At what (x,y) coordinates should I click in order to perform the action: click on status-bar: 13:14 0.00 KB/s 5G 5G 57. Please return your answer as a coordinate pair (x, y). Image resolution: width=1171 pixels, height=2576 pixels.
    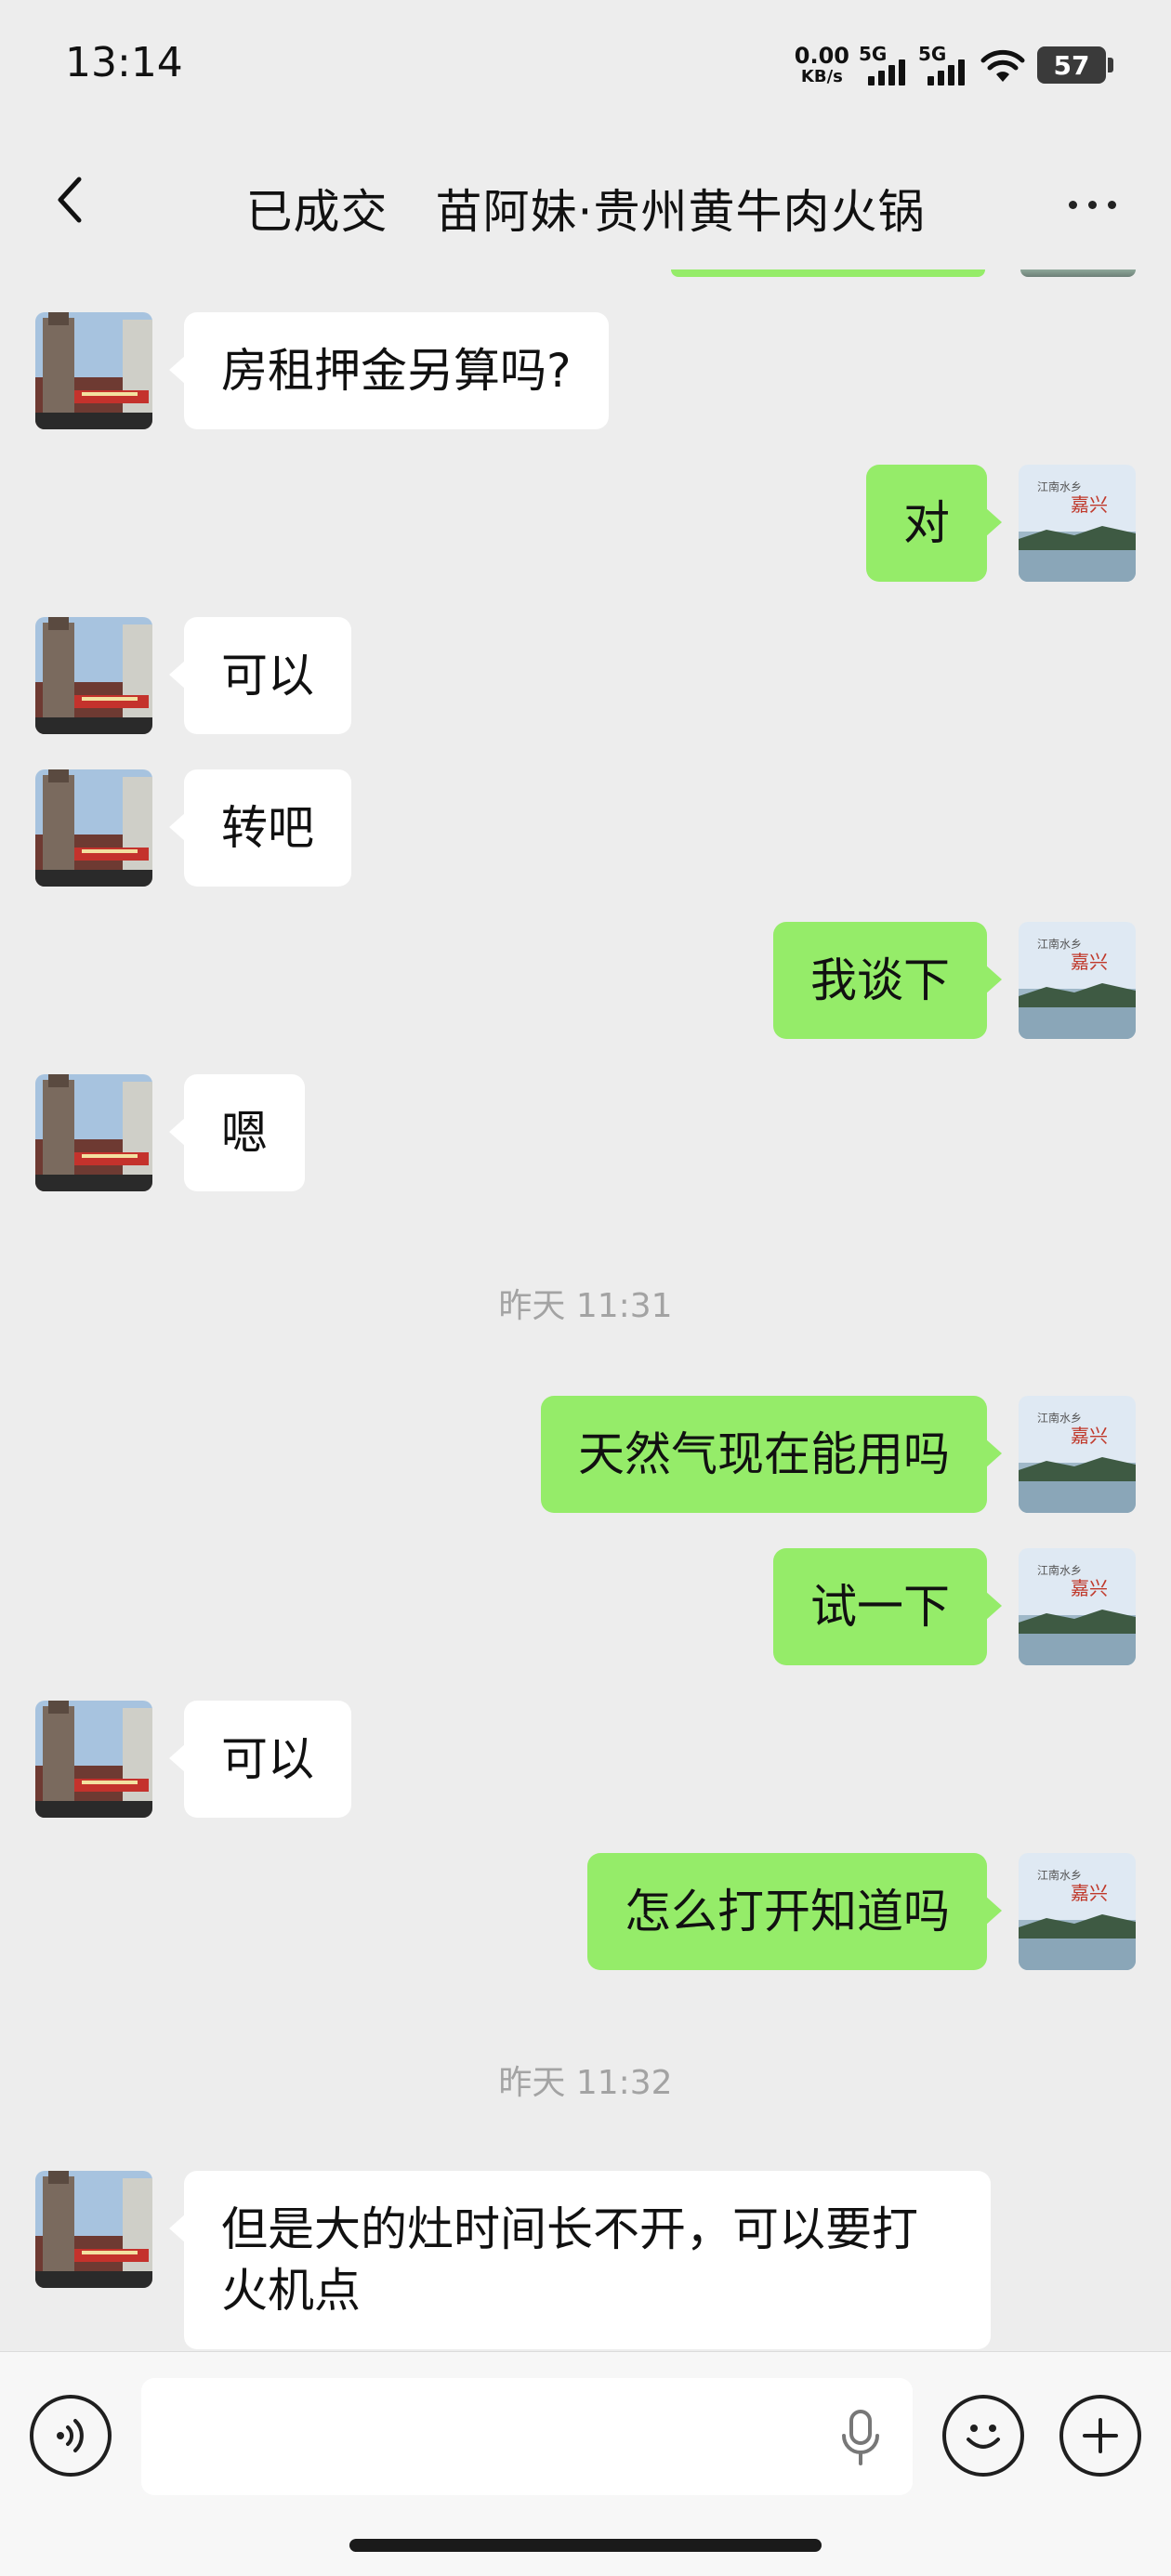
    Looking at the image, I should click on (586, 65).